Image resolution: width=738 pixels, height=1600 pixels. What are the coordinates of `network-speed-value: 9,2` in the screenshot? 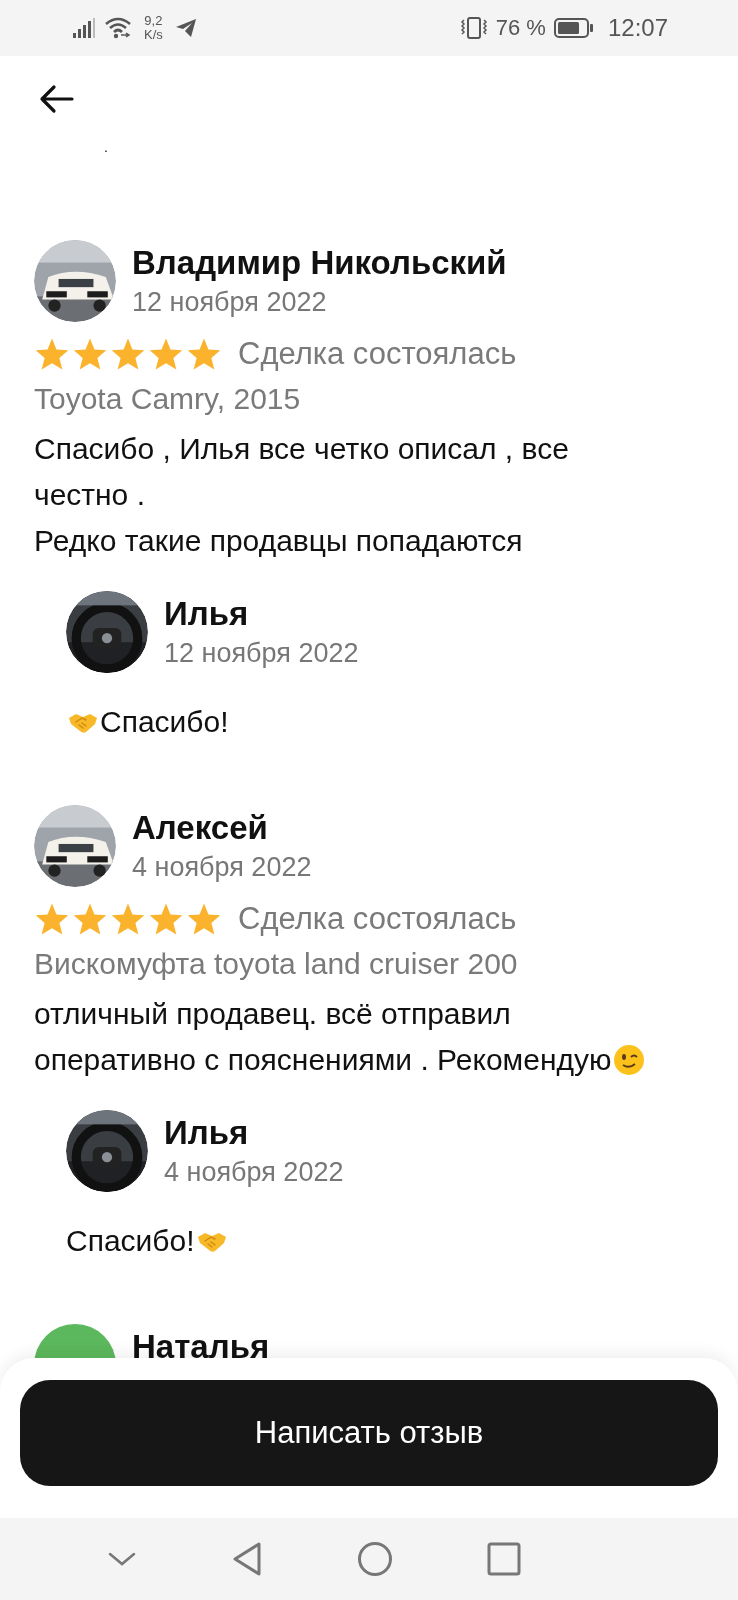 It's located at (153, 21).